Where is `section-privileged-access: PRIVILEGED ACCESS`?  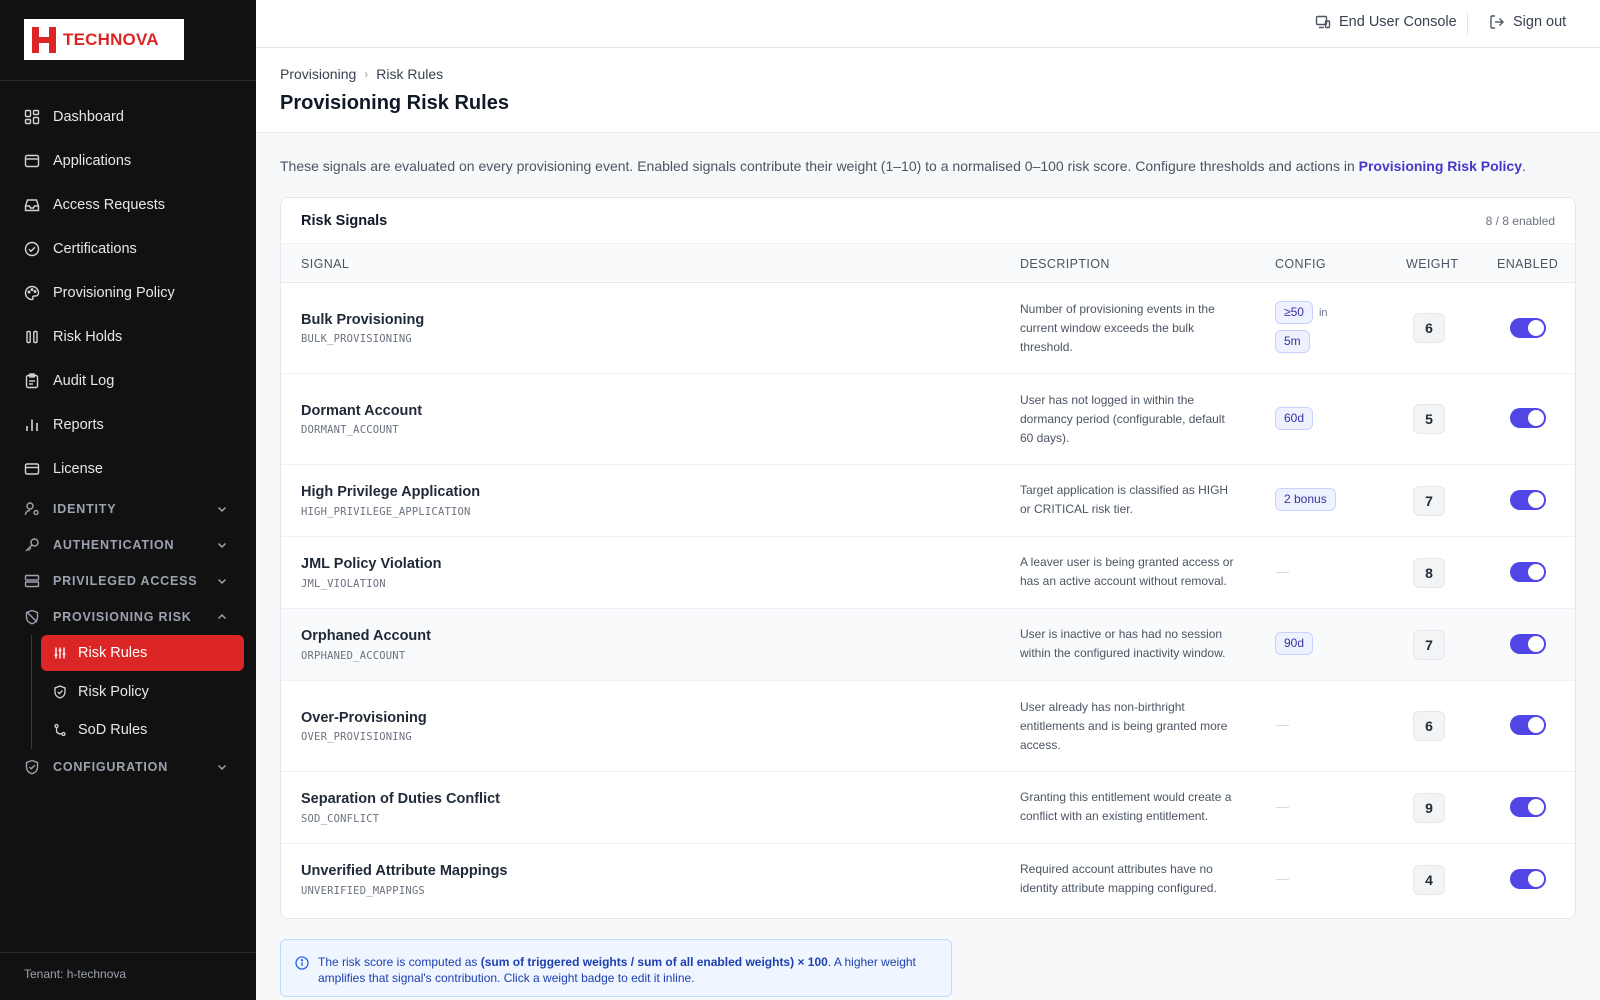
section-privileged-access: PRIVILEGED ACCESS is located at coordinates (128, 581).